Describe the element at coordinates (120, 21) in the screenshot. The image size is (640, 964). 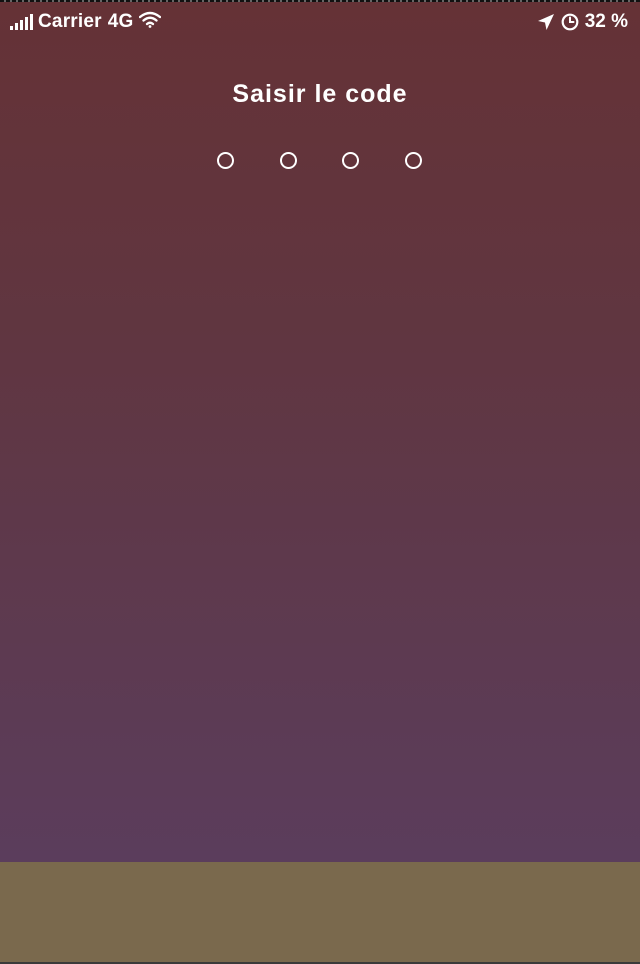
I see `network-type: 4G` at that location.